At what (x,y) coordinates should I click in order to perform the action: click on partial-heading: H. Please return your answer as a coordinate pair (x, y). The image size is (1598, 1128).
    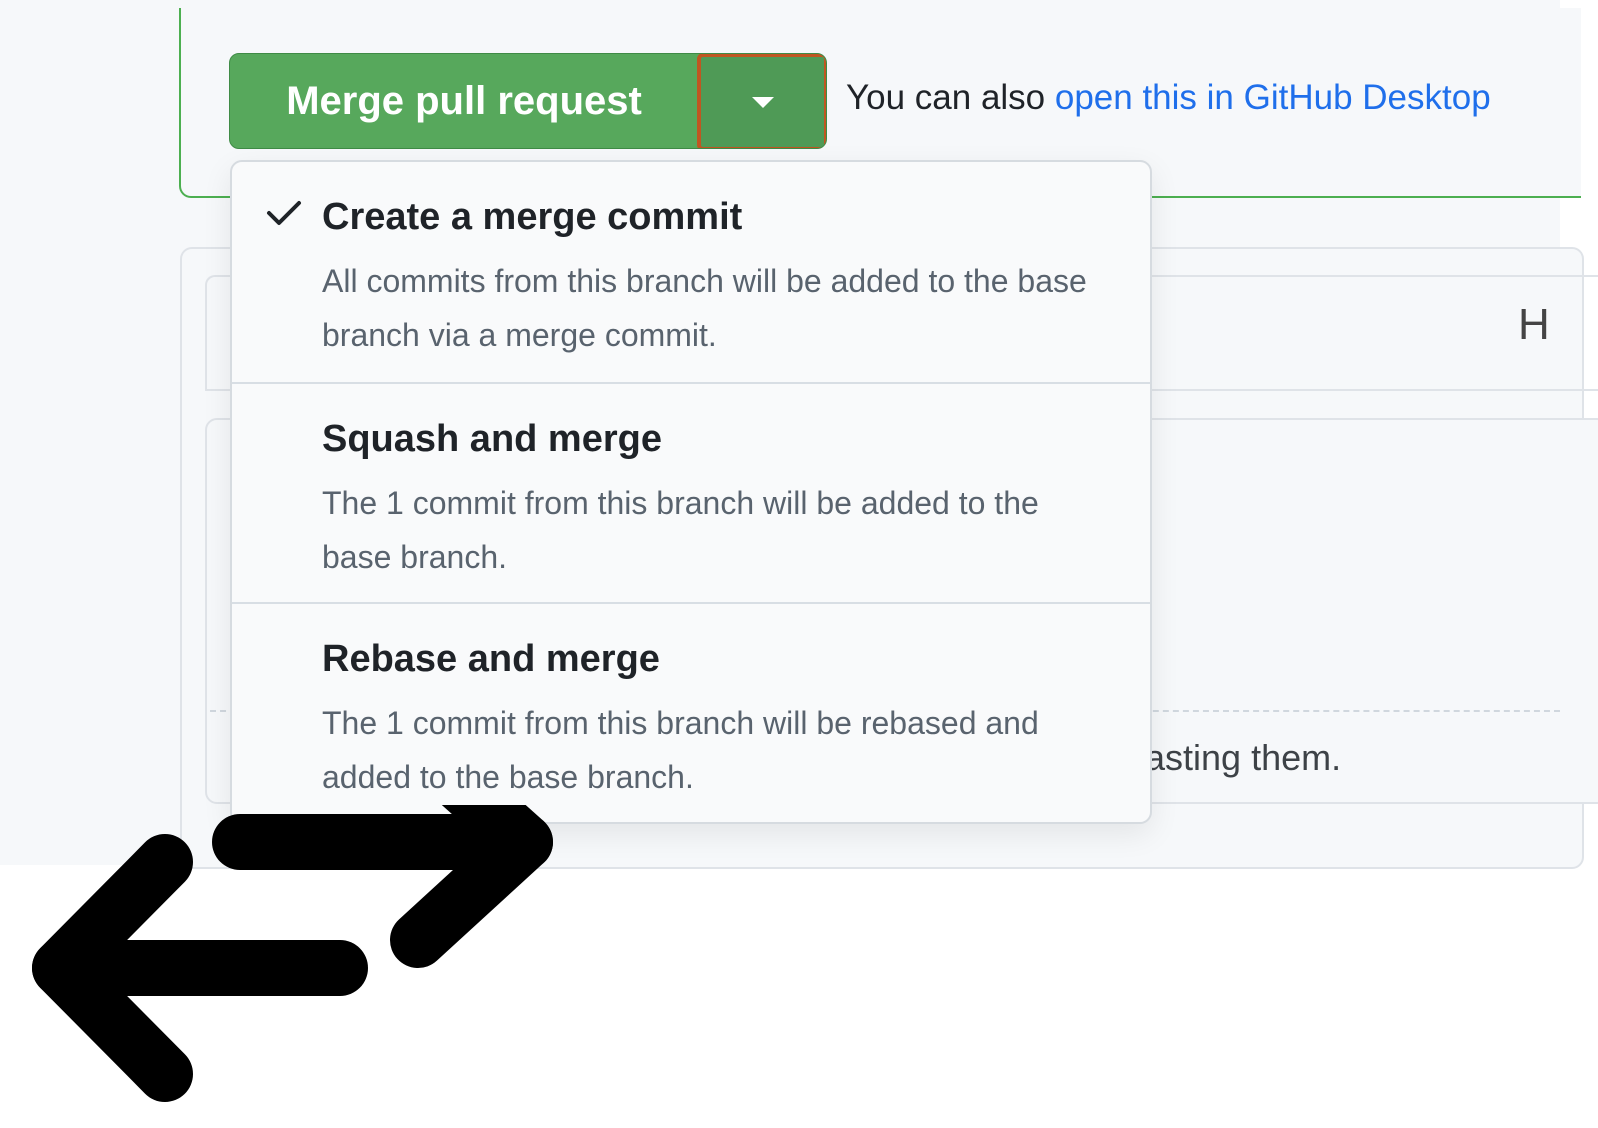
    Looking at the image, I should click on (1534, 324).